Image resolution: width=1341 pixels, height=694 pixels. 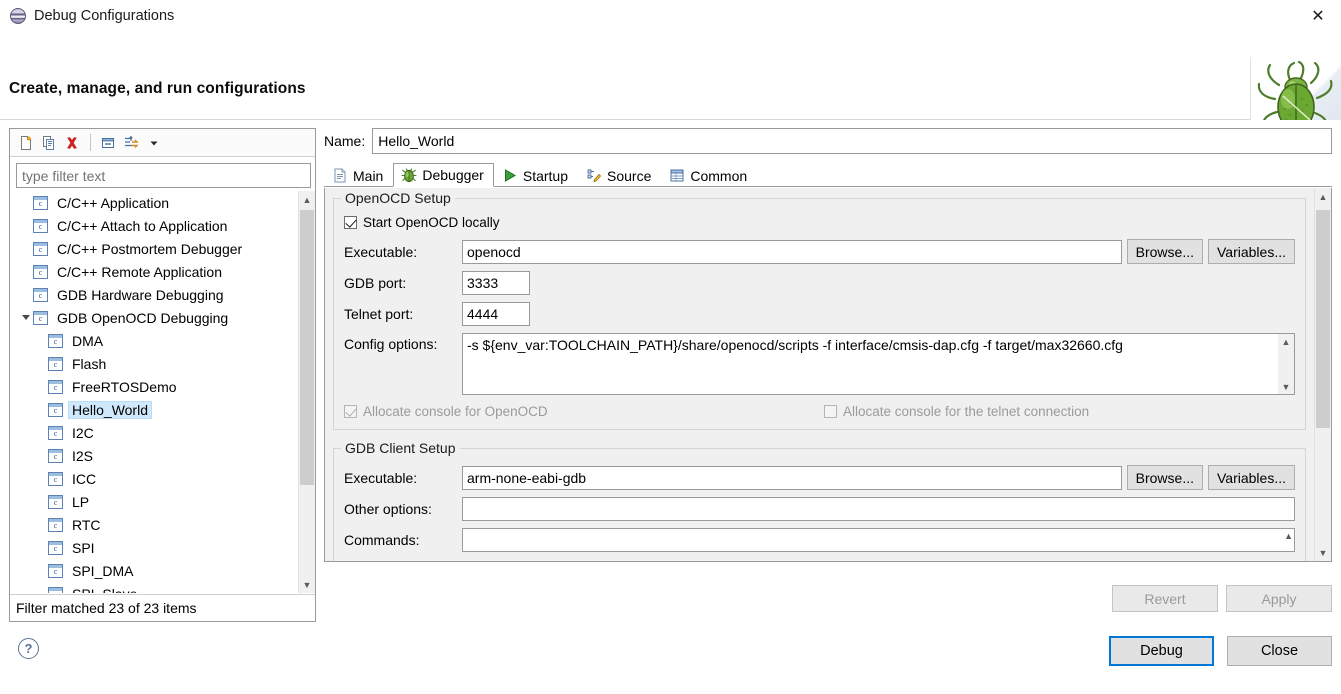 What do you see at coordinates (154, 386) in the screenshot?
I see `tree-item-freertosdemo: c FreeRTOSDemo` at bounding box center [154, 386].